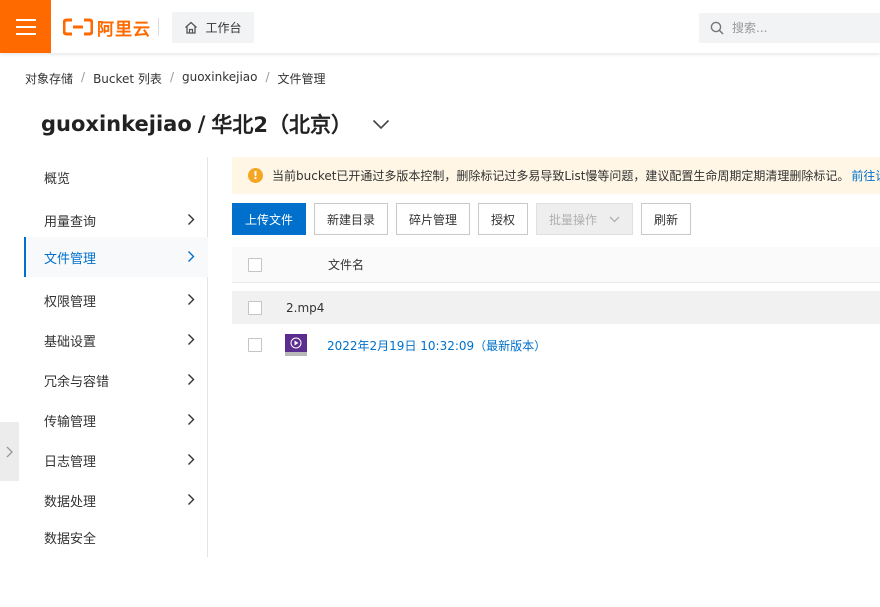 This screenshot has height=607, width=880. I want to click on sidebar-item-label: 数据处理, so click(70, 502).